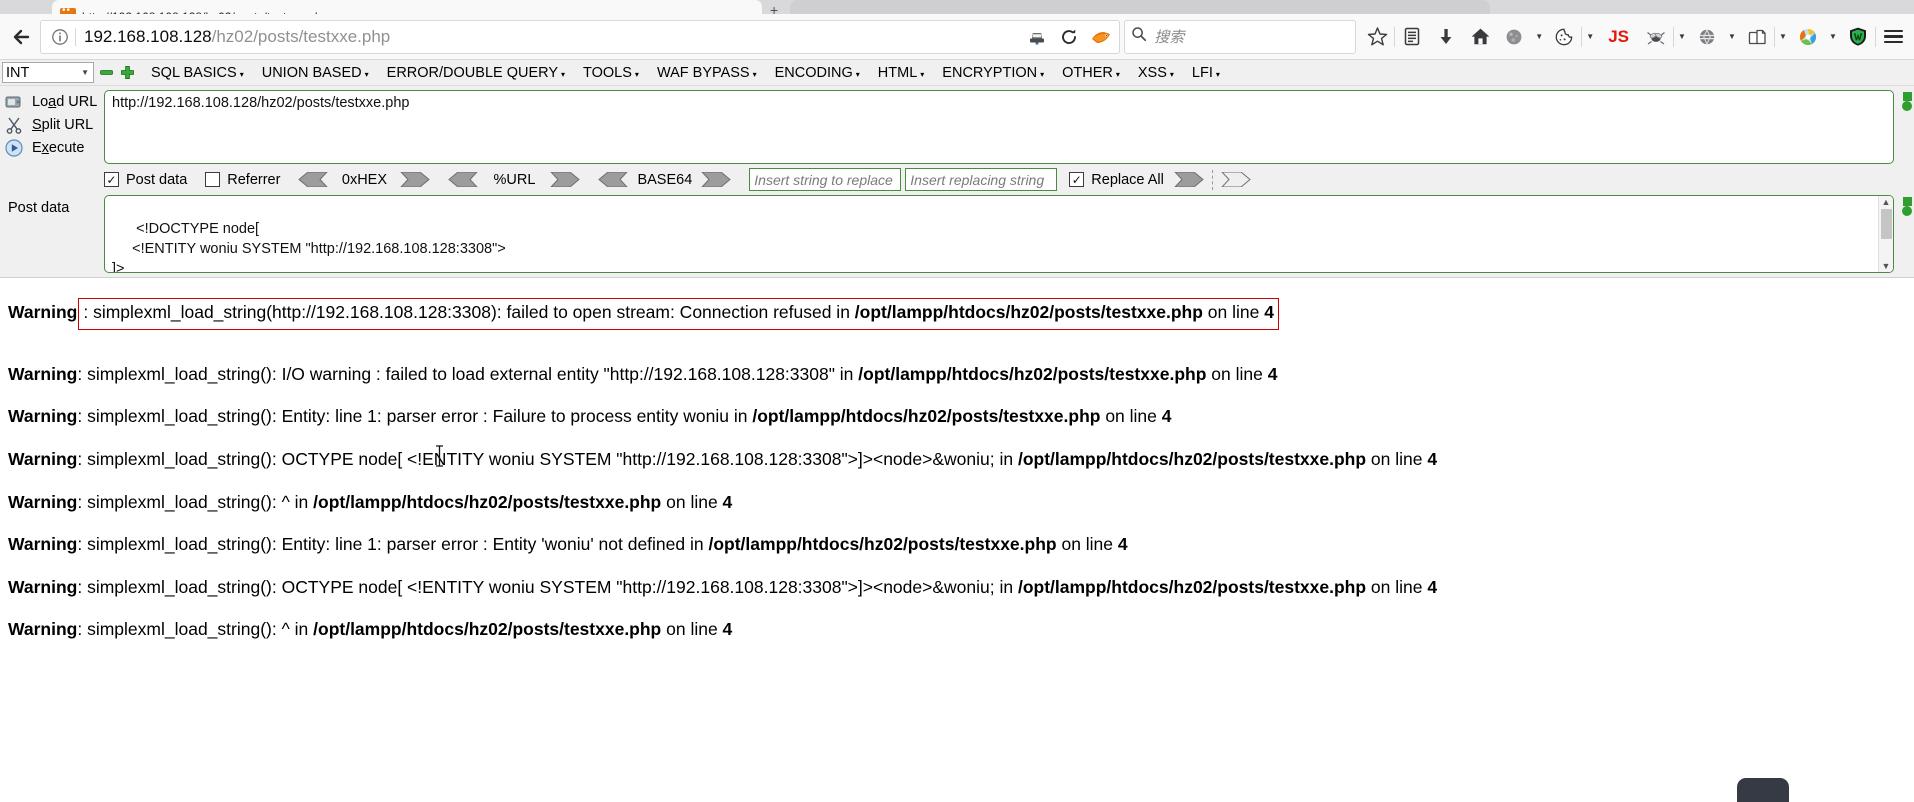 The image size is (1914, 802). Describe the element at coordinates (1188, 179) in the screenshot. I see `replace-apply-button` at that location.